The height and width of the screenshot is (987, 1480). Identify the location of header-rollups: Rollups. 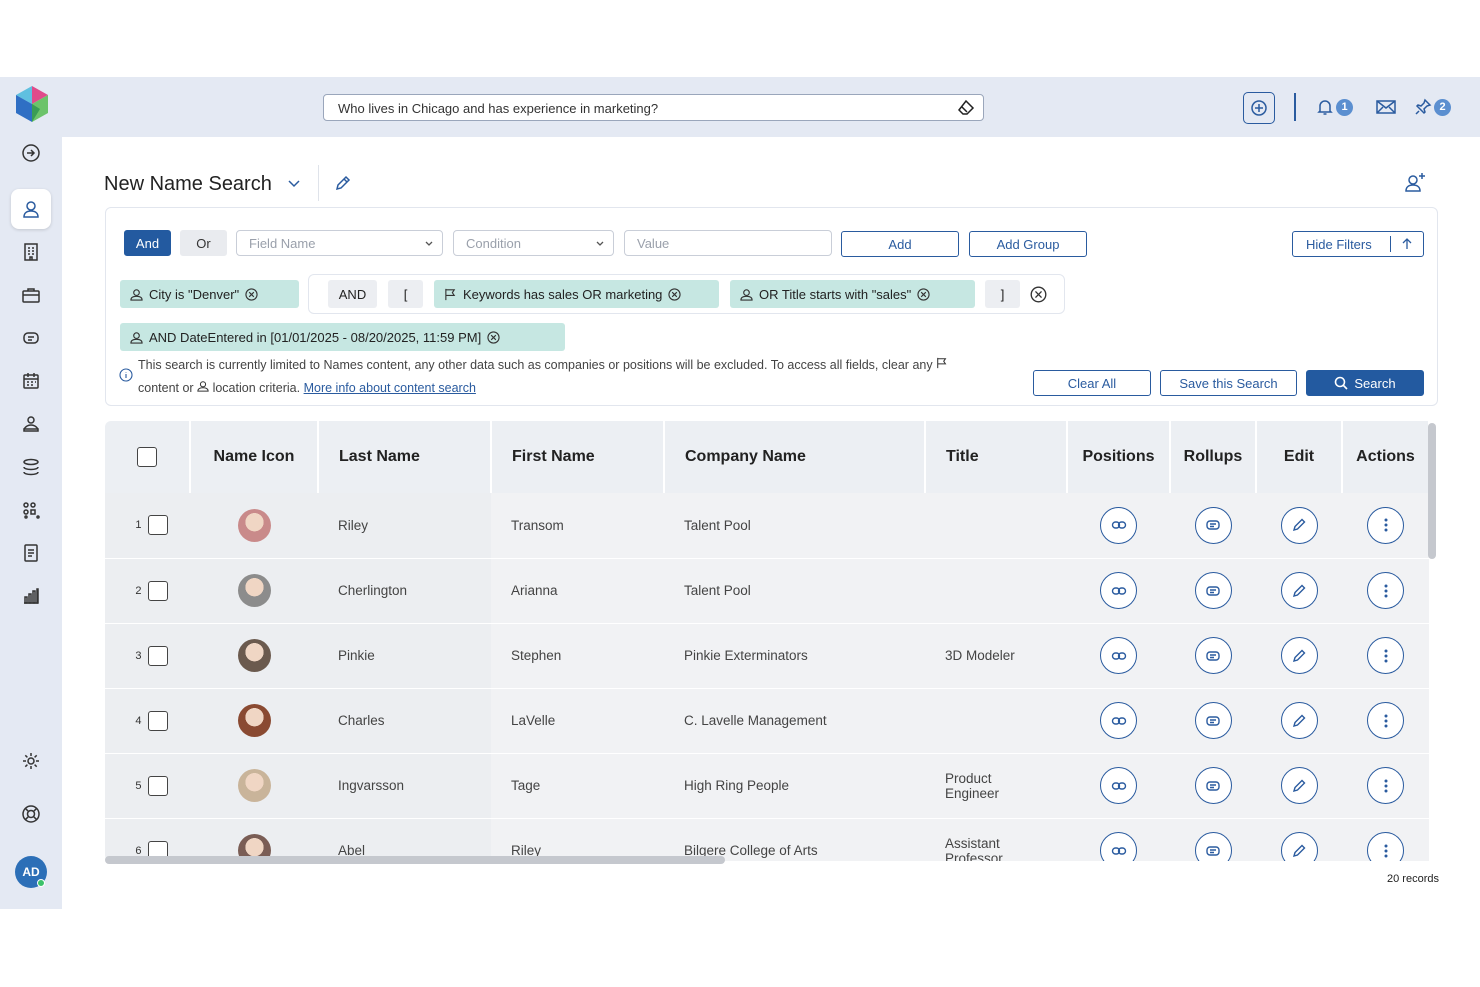
(1213, 457).